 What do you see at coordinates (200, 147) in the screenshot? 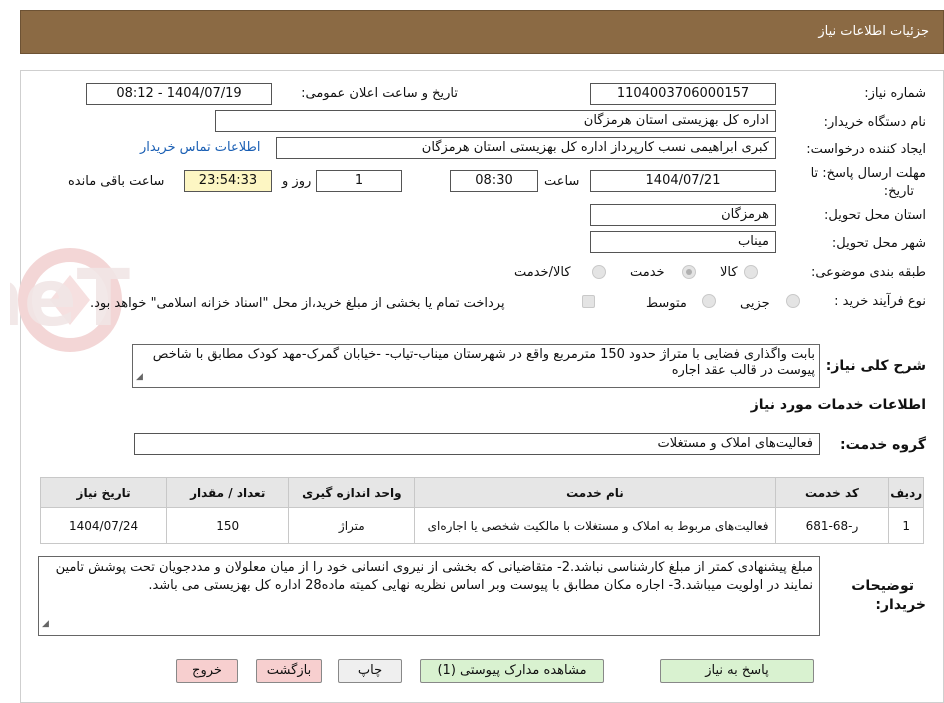
I see `buyer-contact-link: اطلاعات تماس خریدار` at bounding box center [200, 147].